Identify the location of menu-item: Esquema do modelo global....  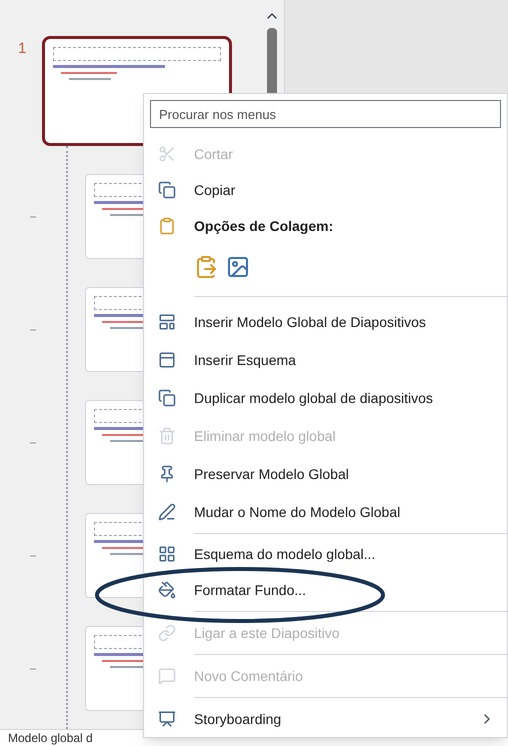
(325, 554).